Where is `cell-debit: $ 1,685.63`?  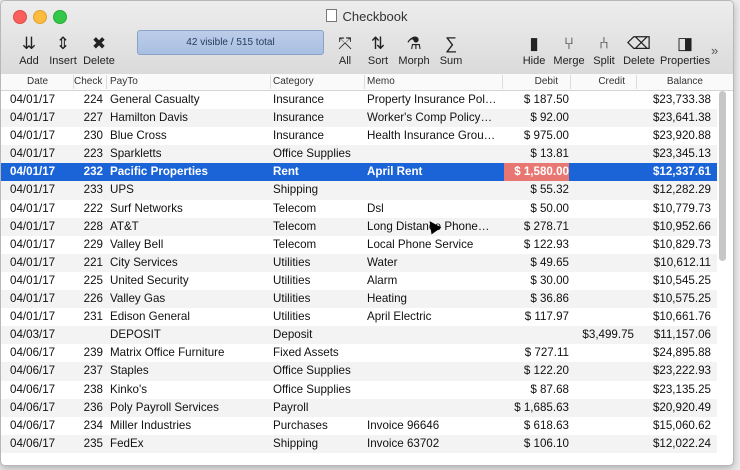 cell-debit: $ 1,685.63 is located at coordinates (536, 408).